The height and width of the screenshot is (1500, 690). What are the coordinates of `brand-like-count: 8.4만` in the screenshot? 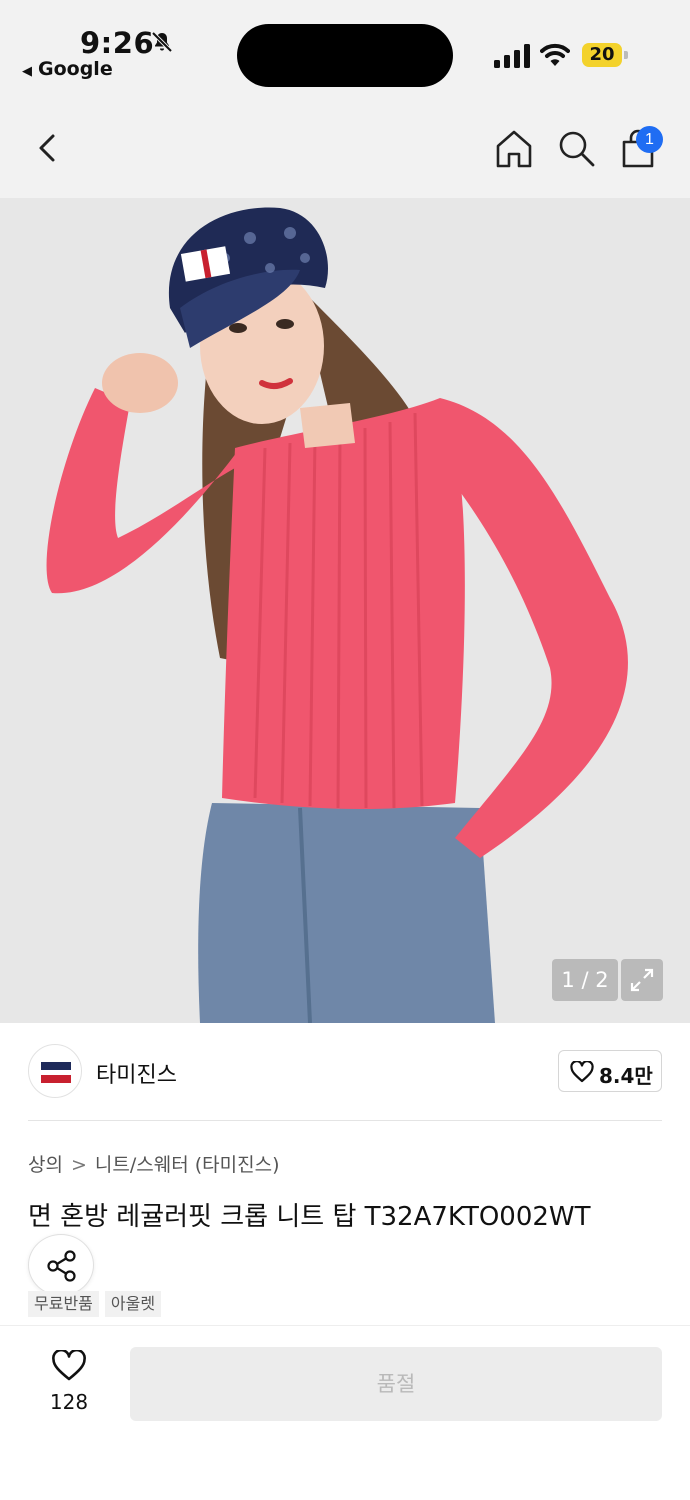 It's located at (626, 1076).